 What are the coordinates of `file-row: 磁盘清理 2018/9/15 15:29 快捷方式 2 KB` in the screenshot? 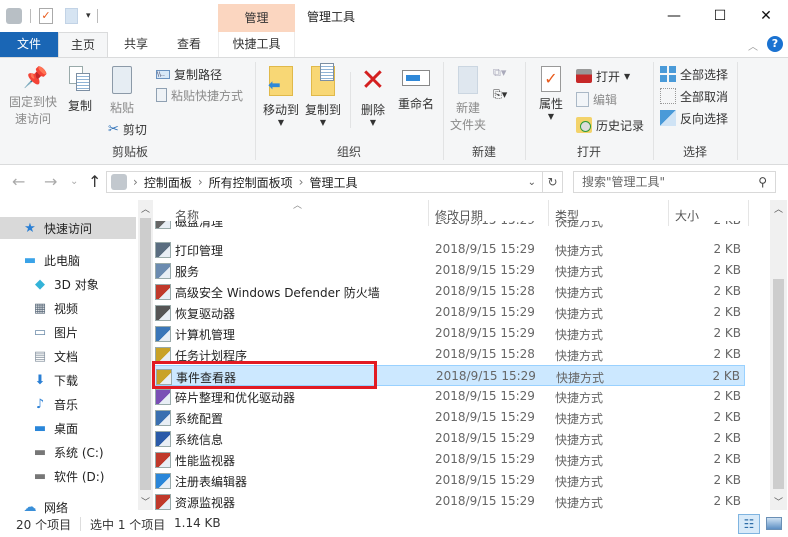 It's located at (449, 226).